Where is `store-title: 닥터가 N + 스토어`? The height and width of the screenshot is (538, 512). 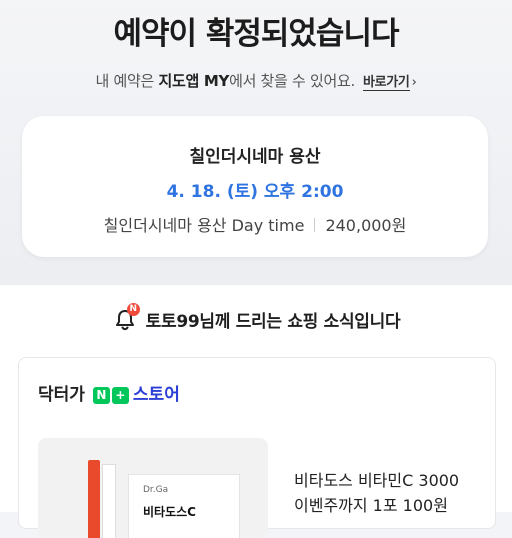
store-title: 닥터가 N + 스토어 is located at coordinates (109, 392).